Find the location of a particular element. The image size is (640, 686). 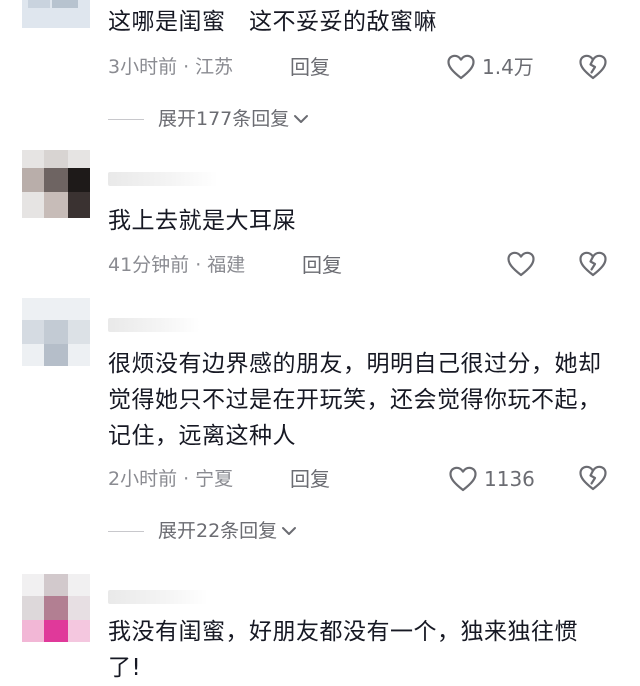

like-button: 1136 is located at coordinates (491, 479).